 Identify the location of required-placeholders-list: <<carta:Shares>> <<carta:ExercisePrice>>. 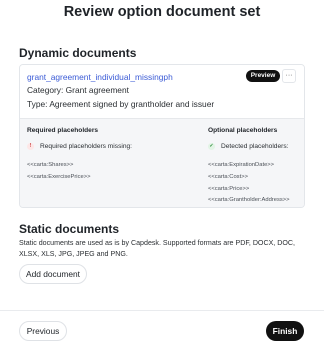
(58, 172).